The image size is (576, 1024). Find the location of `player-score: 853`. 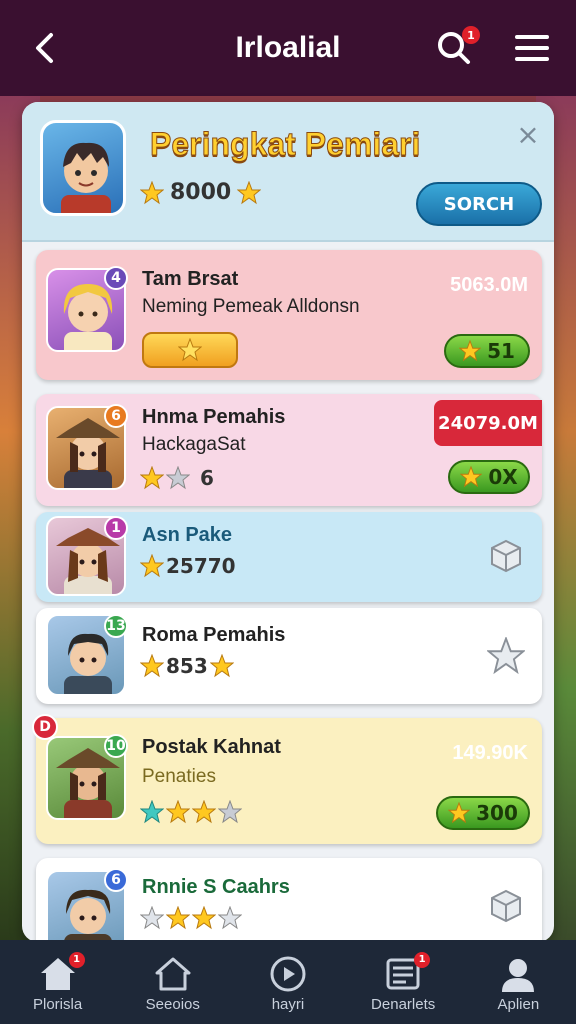

player-score: 853 is located at coordinates (187, 666).